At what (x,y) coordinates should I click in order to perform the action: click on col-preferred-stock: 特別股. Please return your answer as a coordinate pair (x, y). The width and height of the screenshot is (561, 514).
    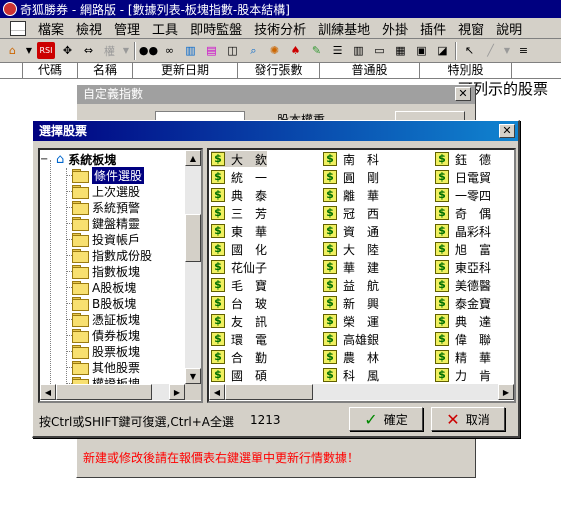
    Looking at the image, I should click on (466, 71).